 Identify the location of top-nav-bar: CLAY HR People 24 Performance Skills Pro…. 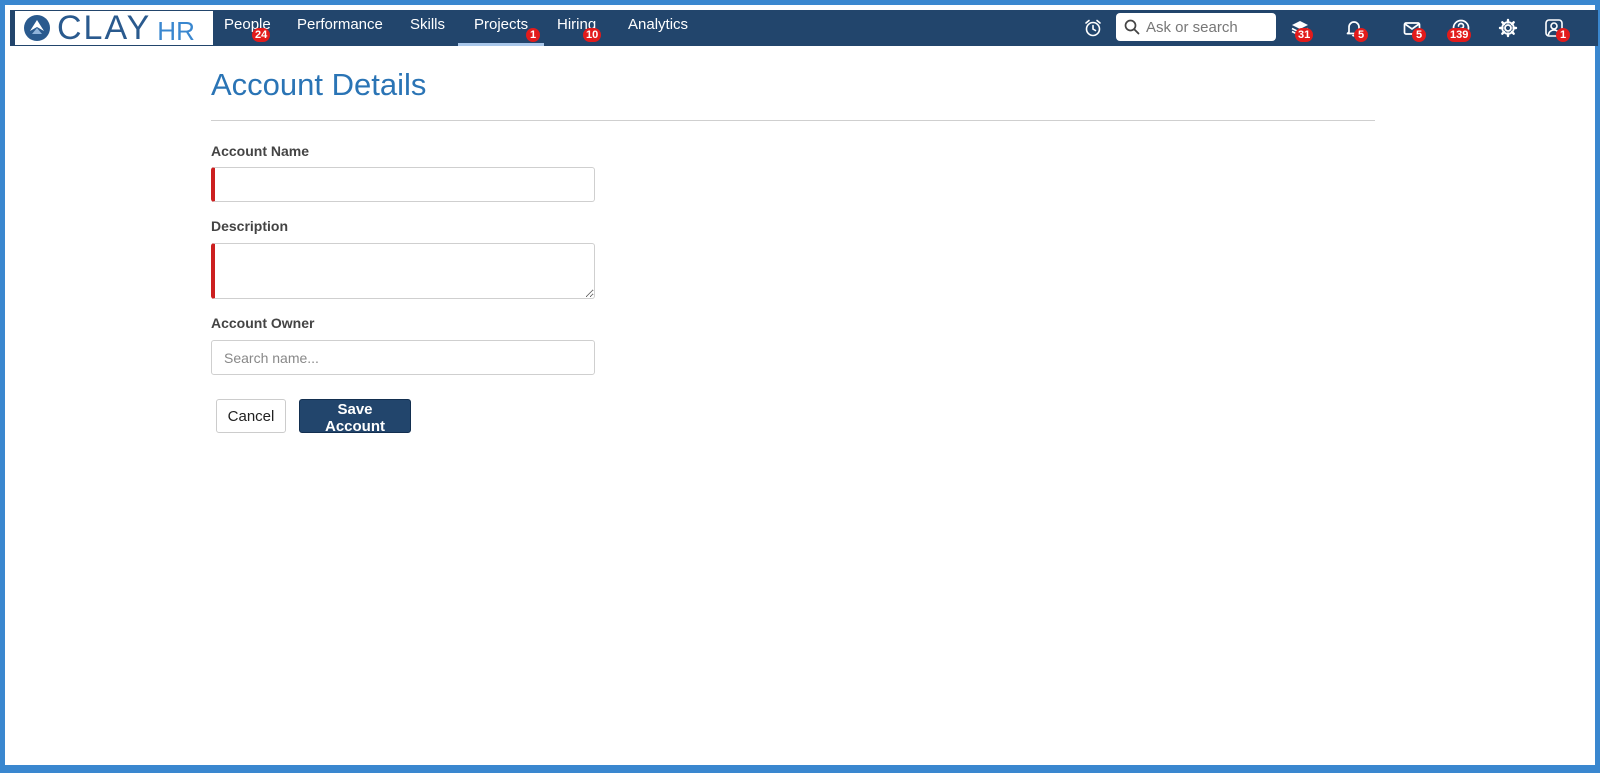
(804, 28).